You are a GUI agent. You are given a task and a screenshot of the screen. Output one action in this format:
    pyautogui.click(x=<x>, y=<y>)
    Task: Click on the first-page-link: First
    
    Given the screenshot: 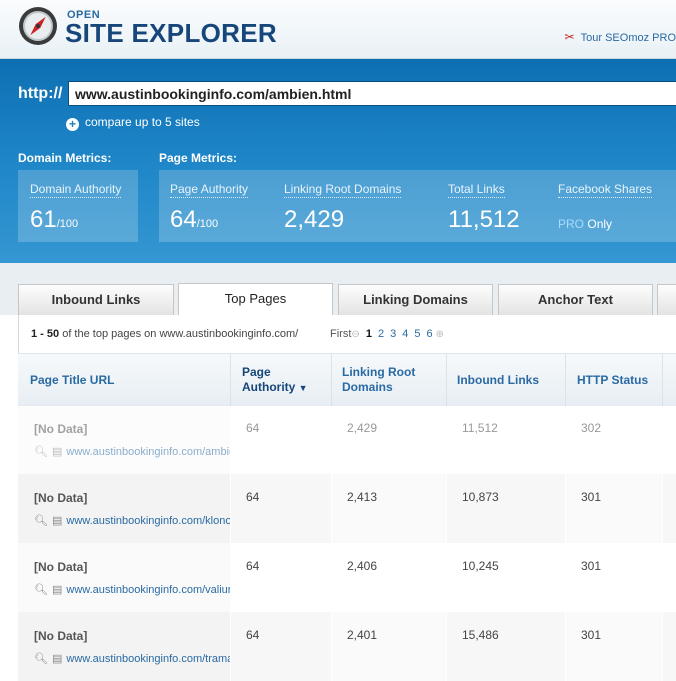 What is the action you would take?
    pyautogui.click(x=340, y=334)
    